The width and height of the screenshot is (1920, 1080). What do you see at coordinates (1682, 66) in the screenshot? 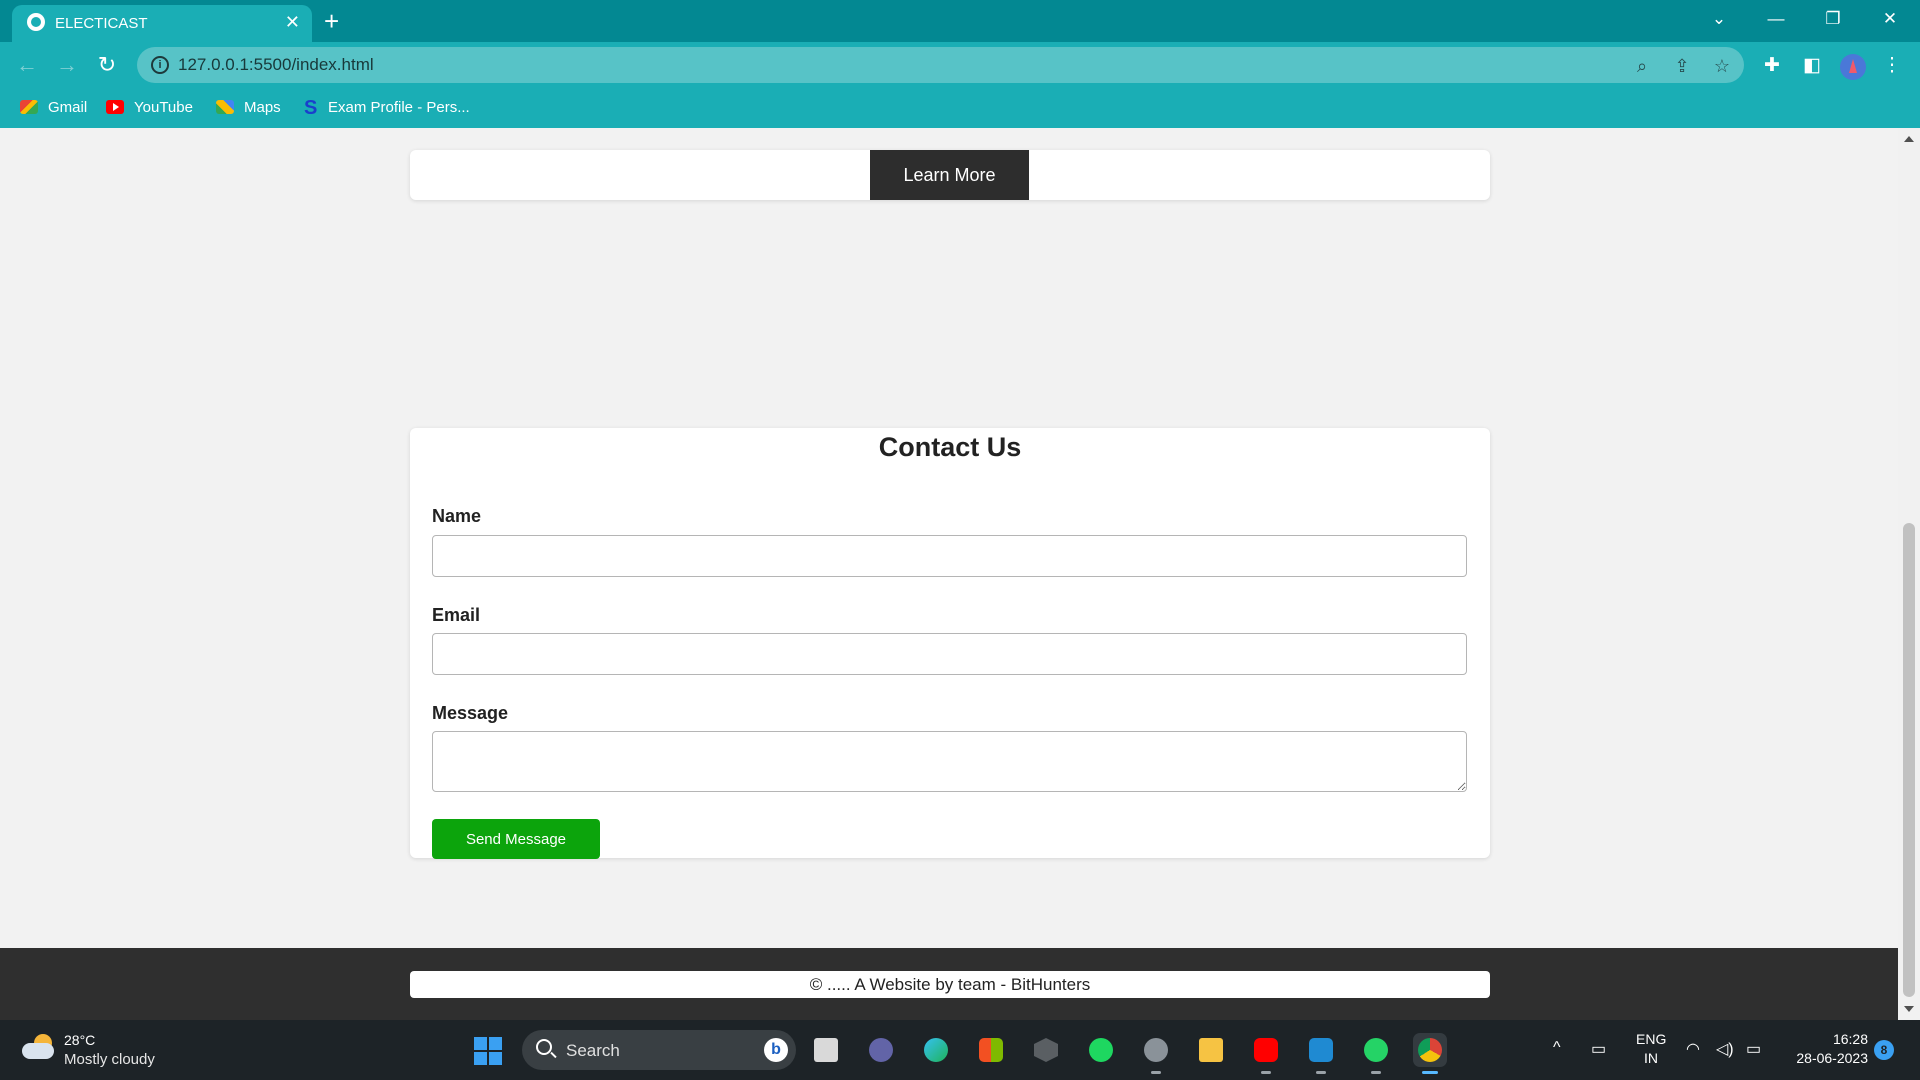
I see `share-icon: ⇪` at bounding box center [1682, 66].